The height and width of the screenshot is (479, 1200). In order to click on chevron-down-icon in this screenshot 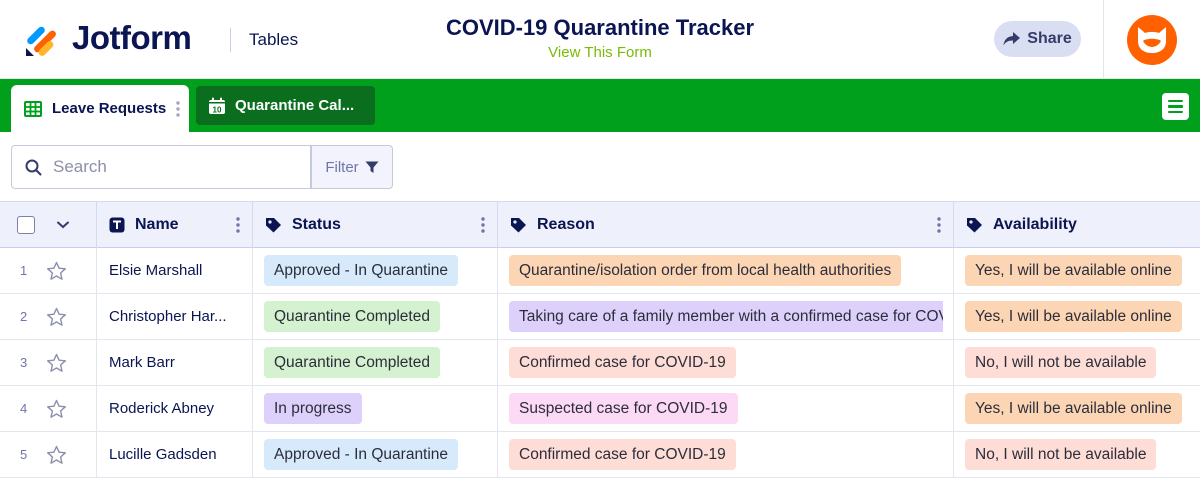, I will do `click(63, 225)`.